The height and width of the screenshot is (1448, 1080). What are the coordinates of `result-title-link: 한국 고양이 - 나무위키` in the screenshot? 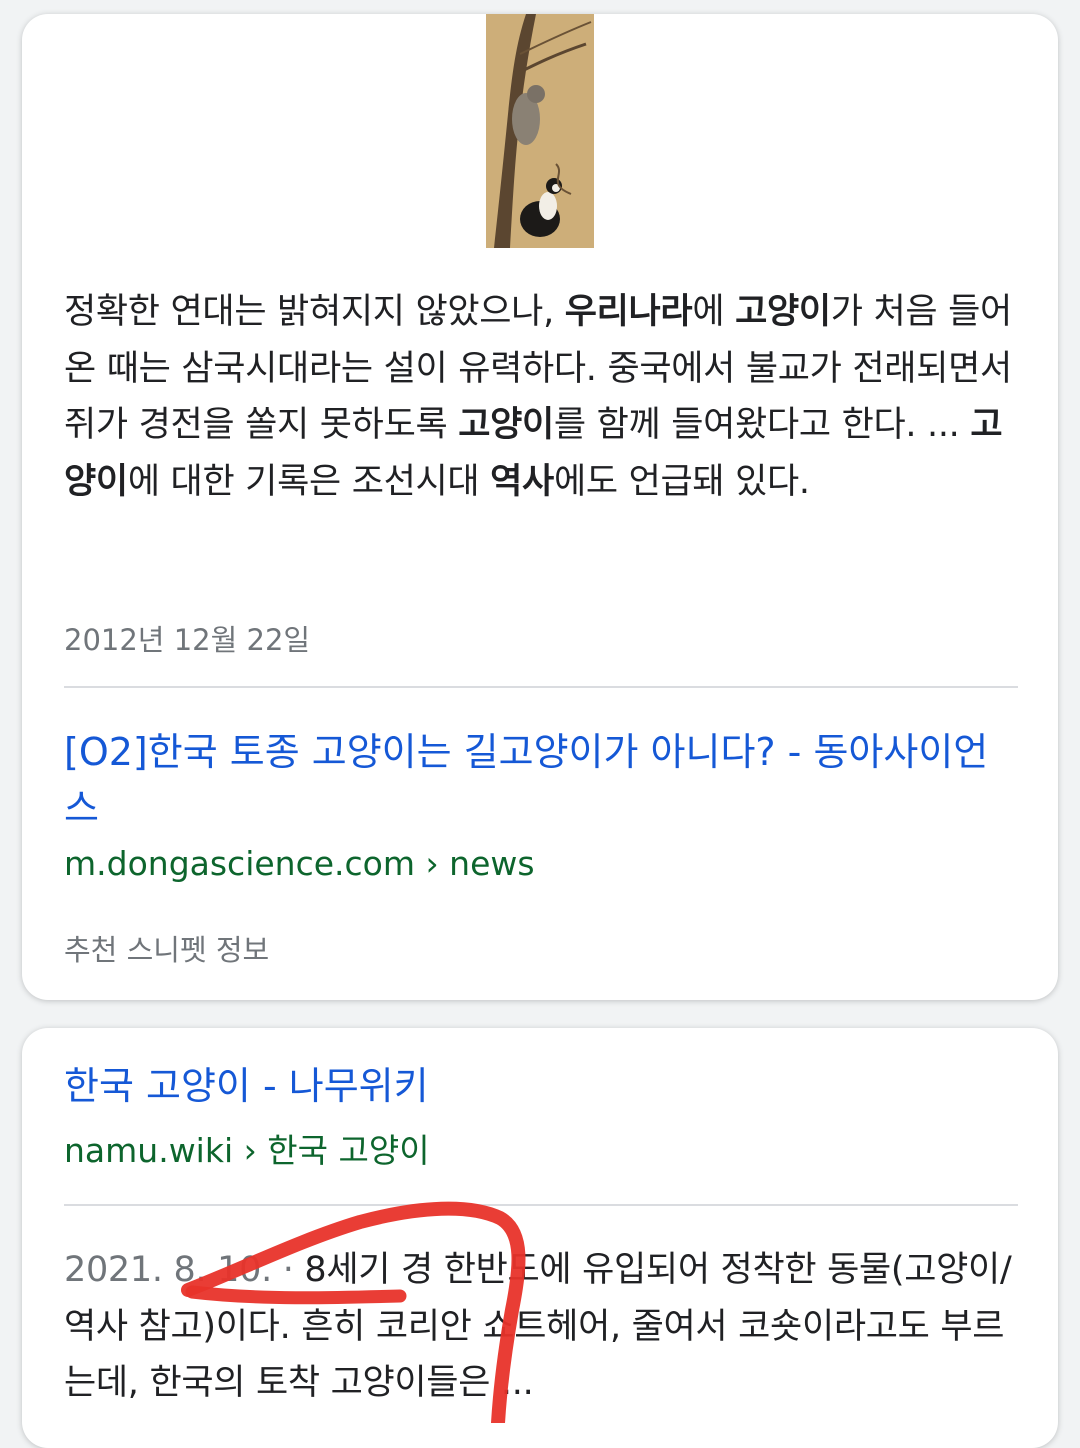 It's located at (539, 1086).